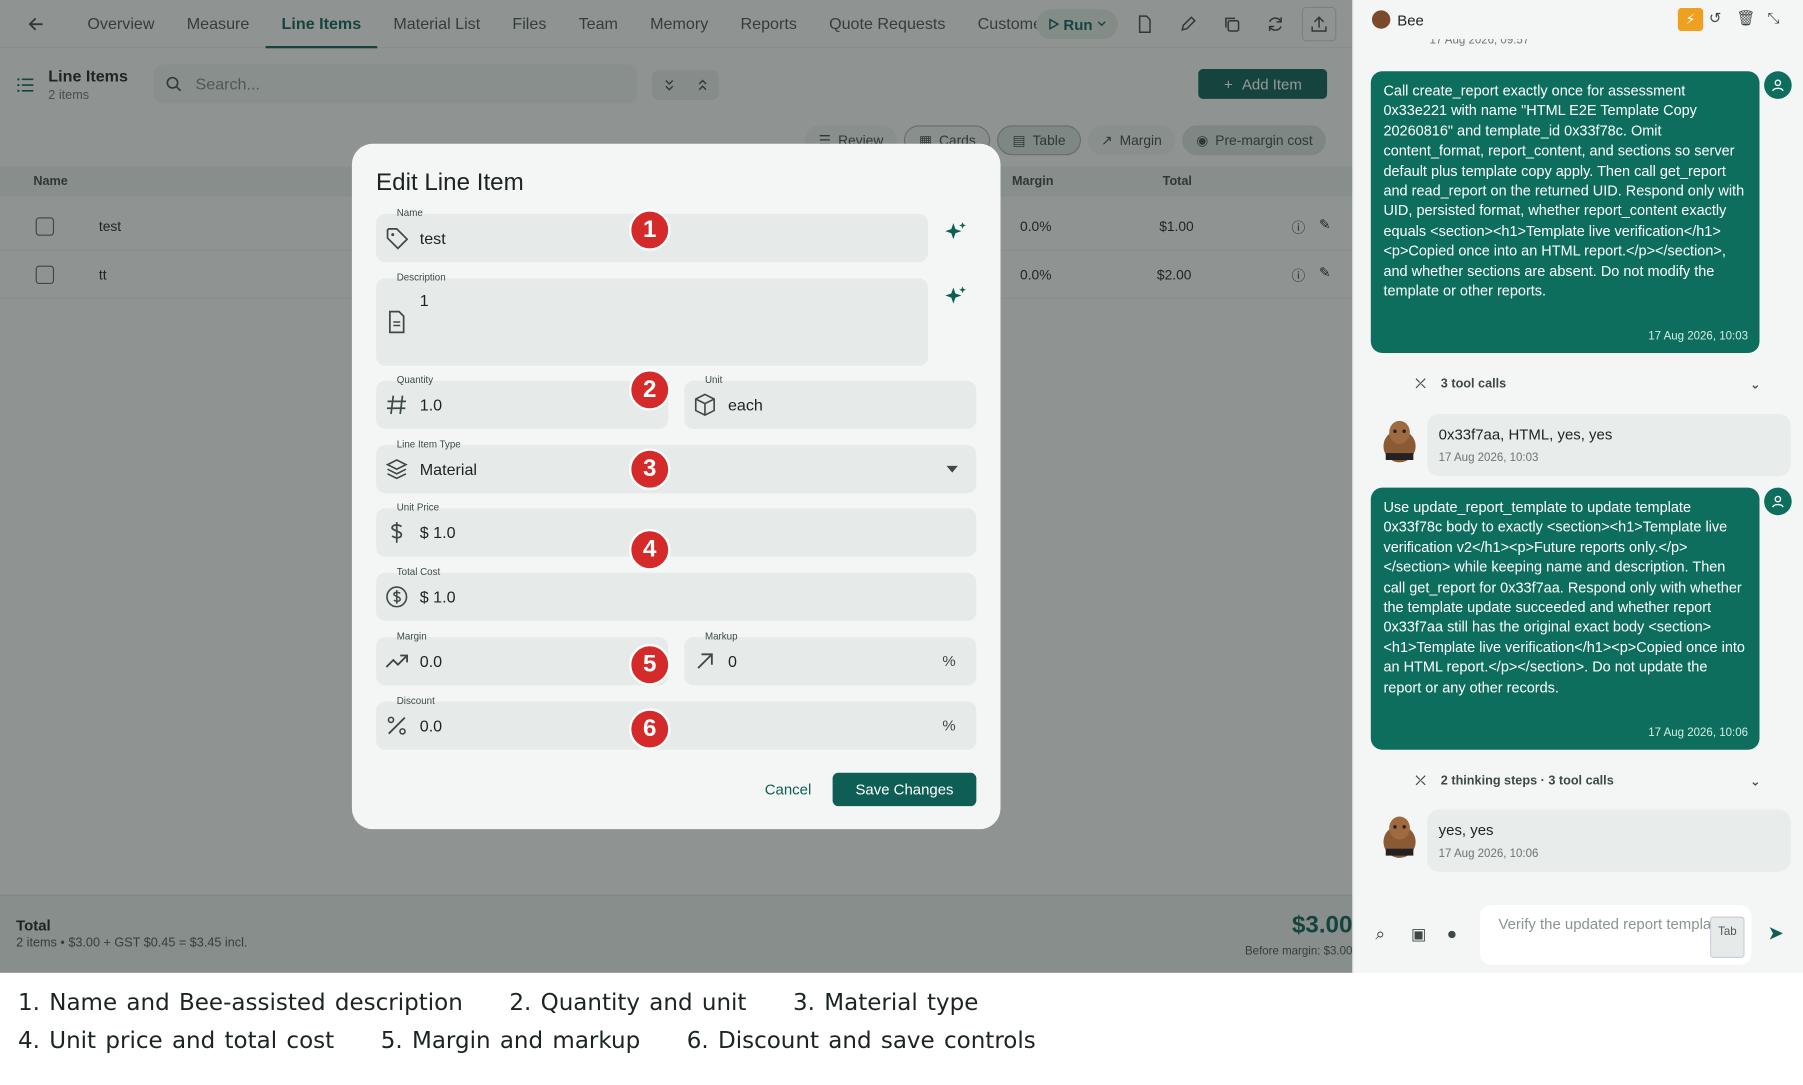 This screenshot has height=1085, width=1803. Describe the element at coordinates (1746, 18) in the screenshot. I see `trash-icon: 🗑` at that location.